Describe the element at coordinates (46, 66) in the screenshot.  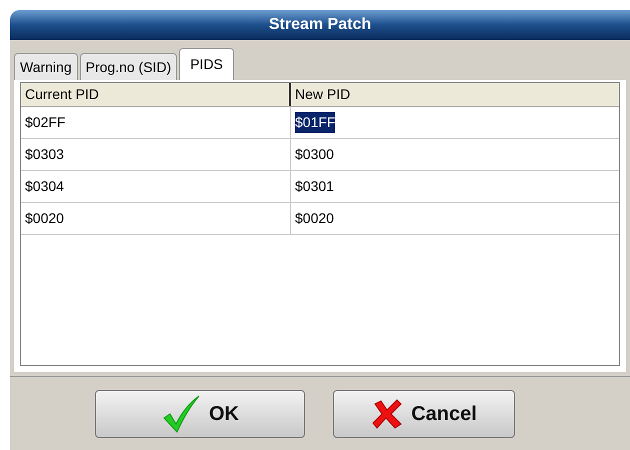
I see `tab: Warning` at that location.